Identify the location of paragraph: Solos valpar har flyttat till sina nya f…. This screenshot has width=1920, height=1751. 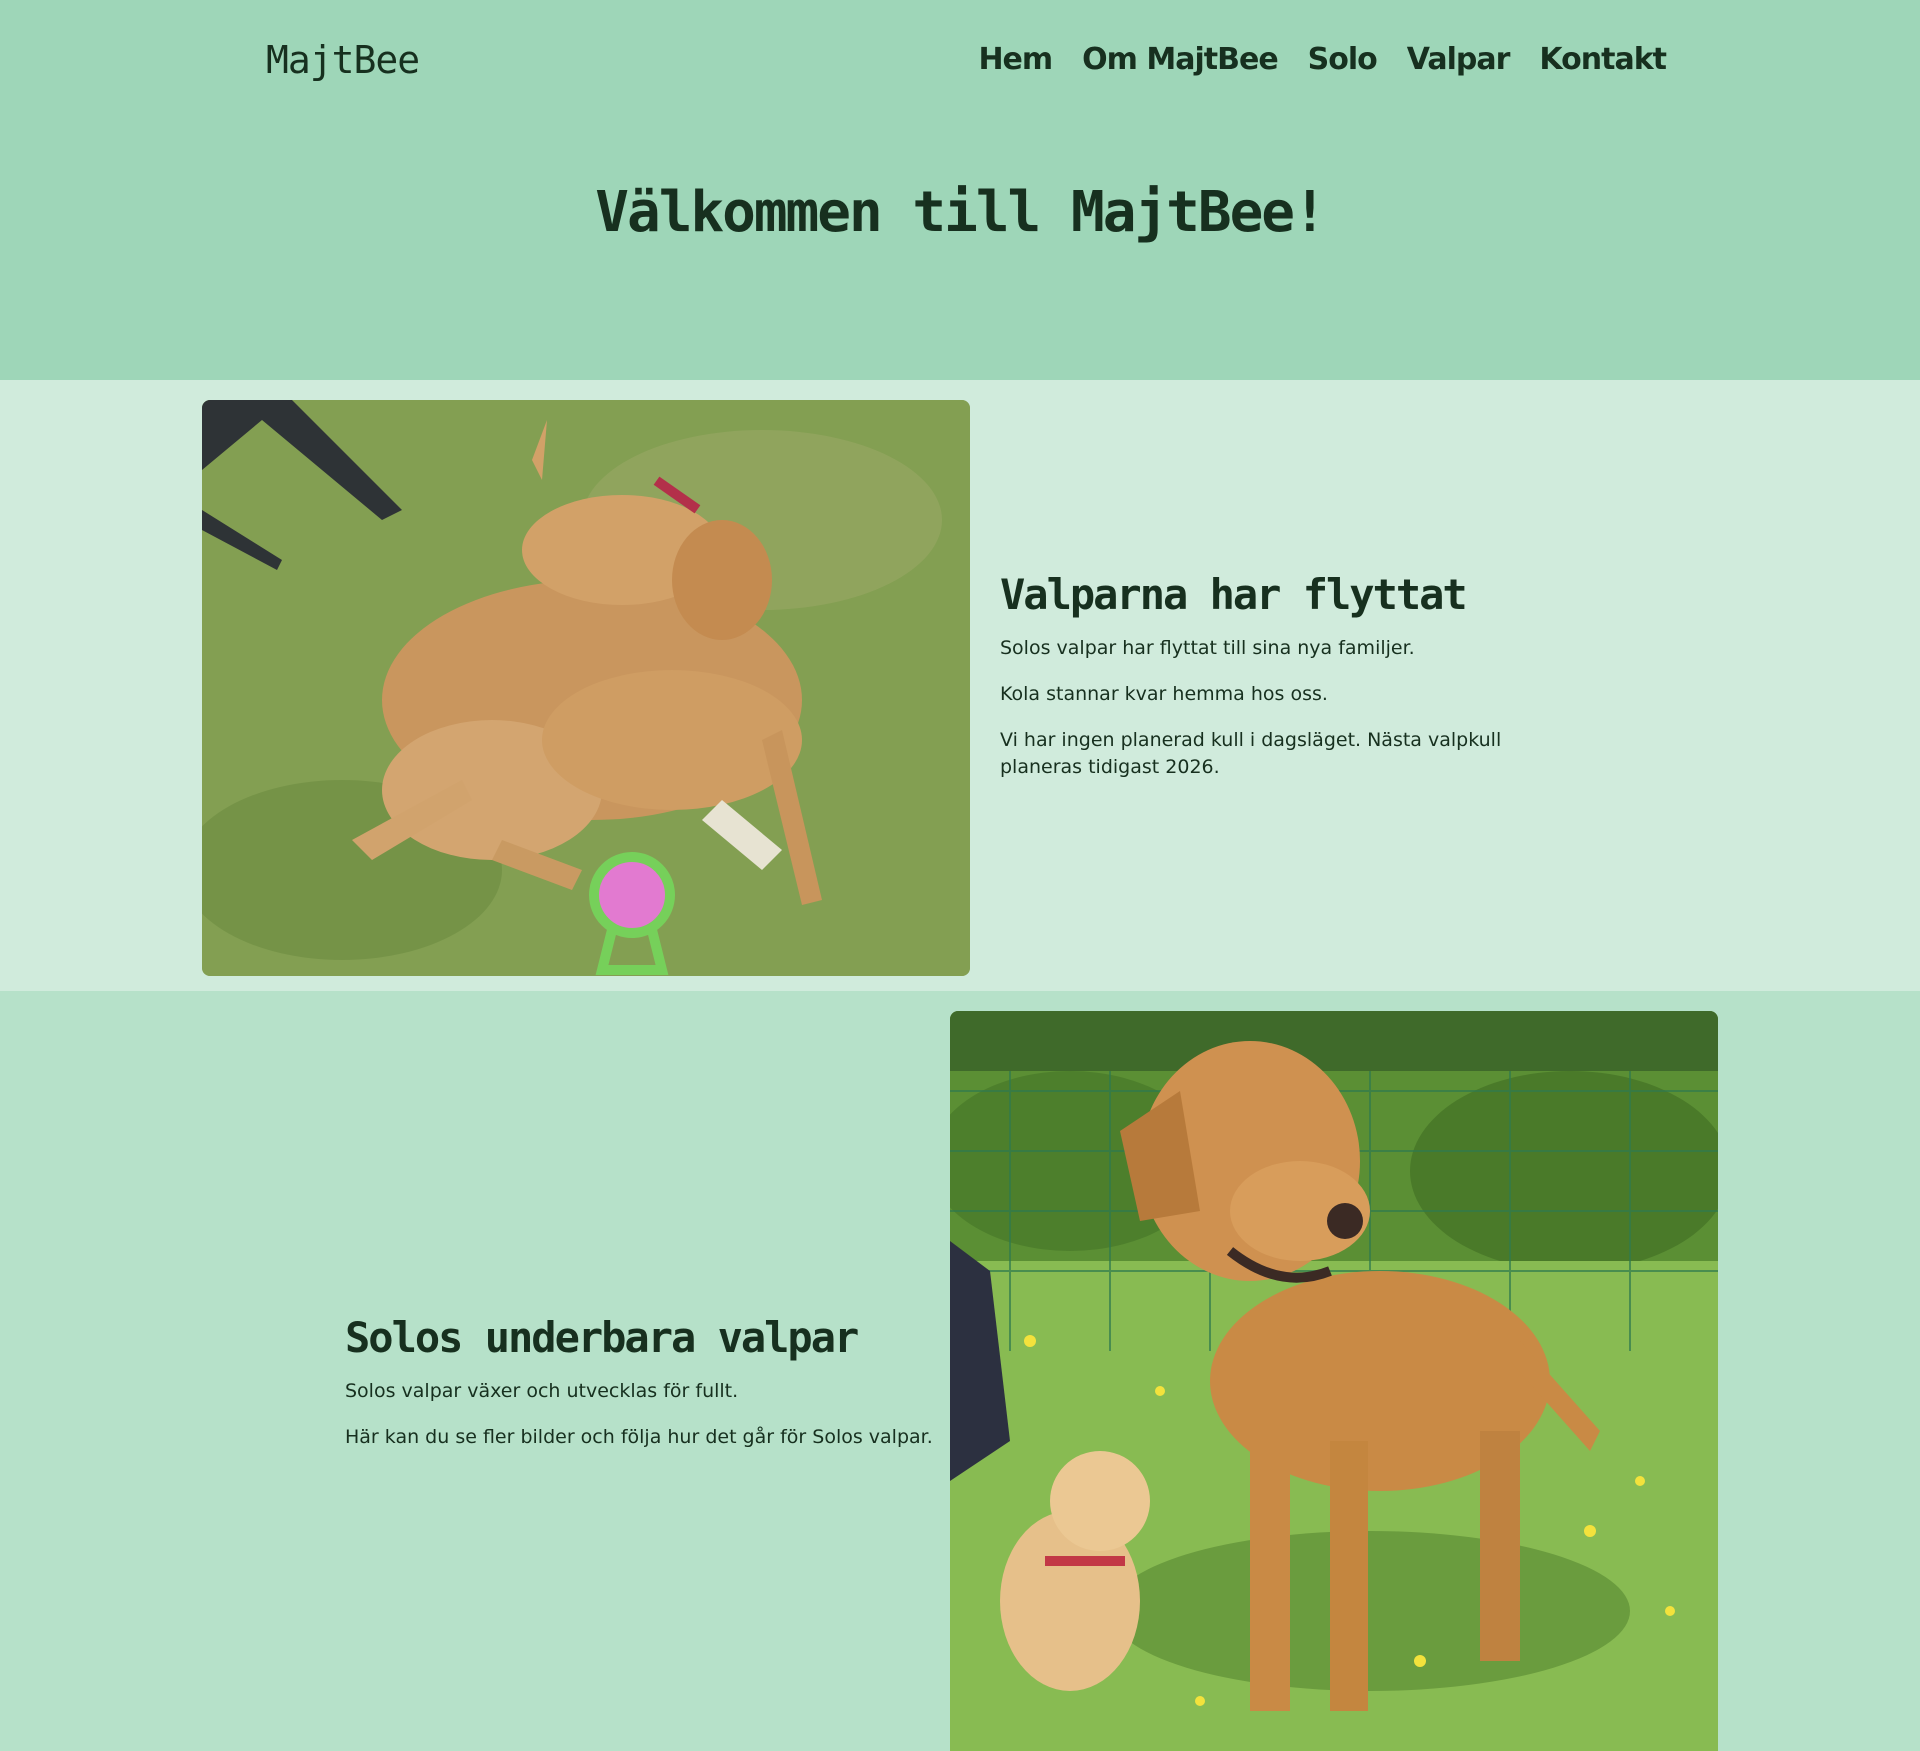
(1207, 648).